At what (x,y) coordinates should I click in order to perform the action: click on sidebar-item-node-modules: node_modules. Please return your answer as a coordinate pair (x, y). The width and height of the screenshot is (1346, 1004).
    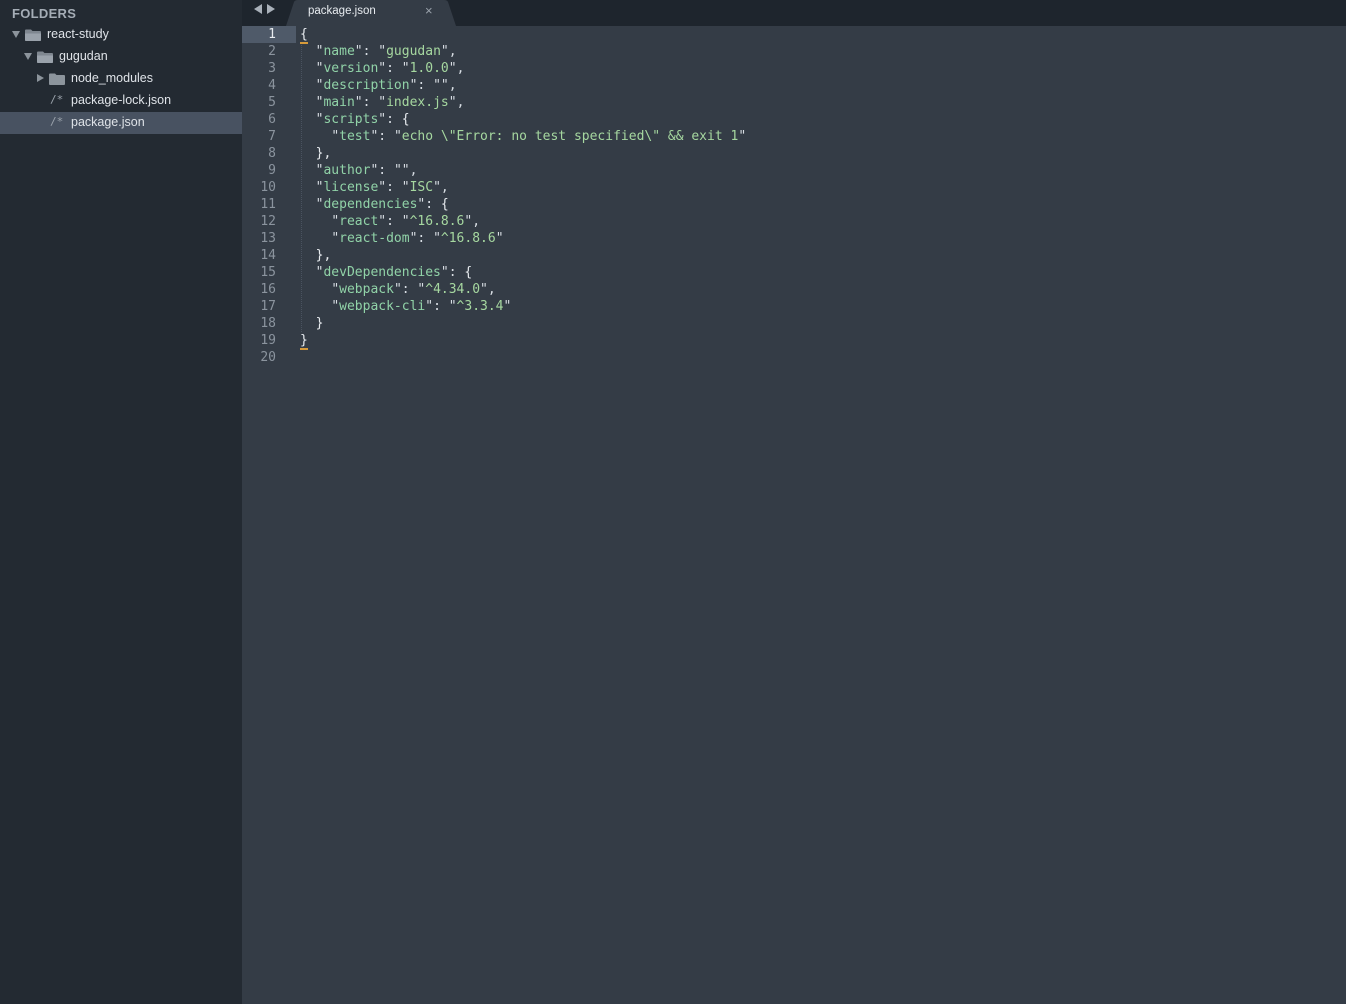
    Looking at the image, I should click on (121, 79).